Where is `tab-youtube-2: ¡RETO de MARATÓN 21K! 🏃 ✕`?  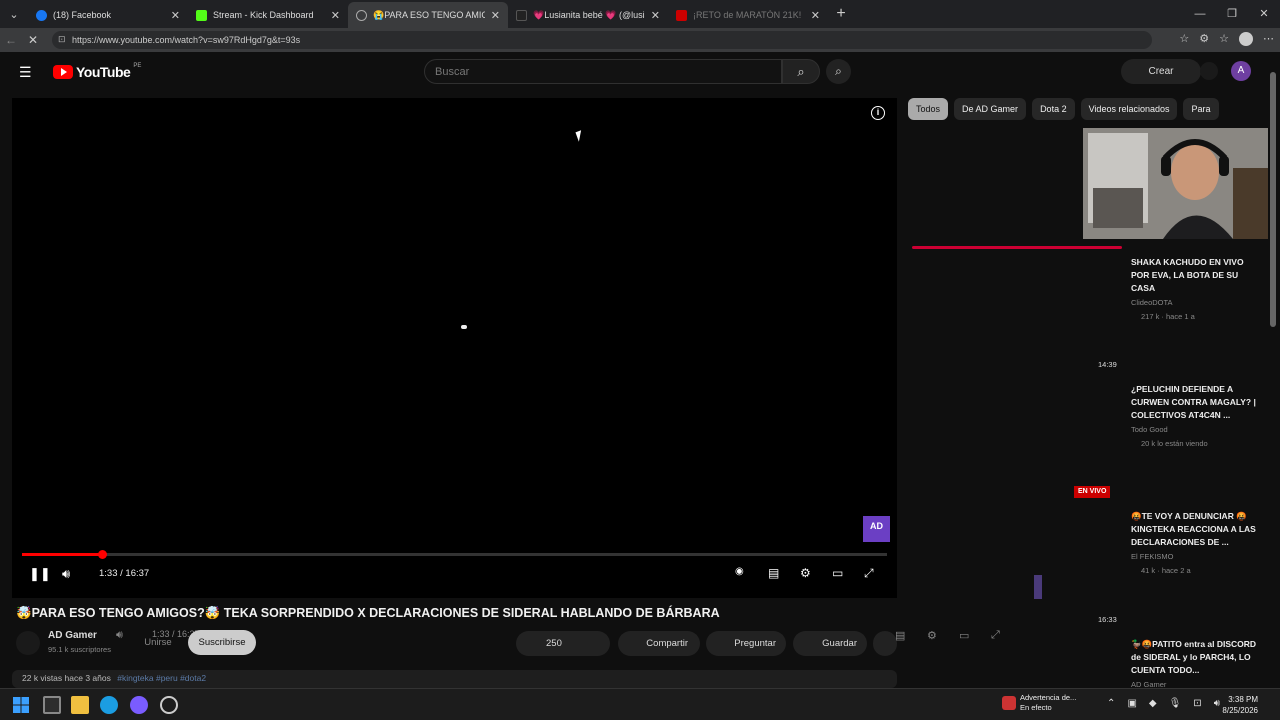
tab-youtube-2: ¡RETO de MARATÓN 21K! 🏃 ✕ is located at coordinates (748, 15).